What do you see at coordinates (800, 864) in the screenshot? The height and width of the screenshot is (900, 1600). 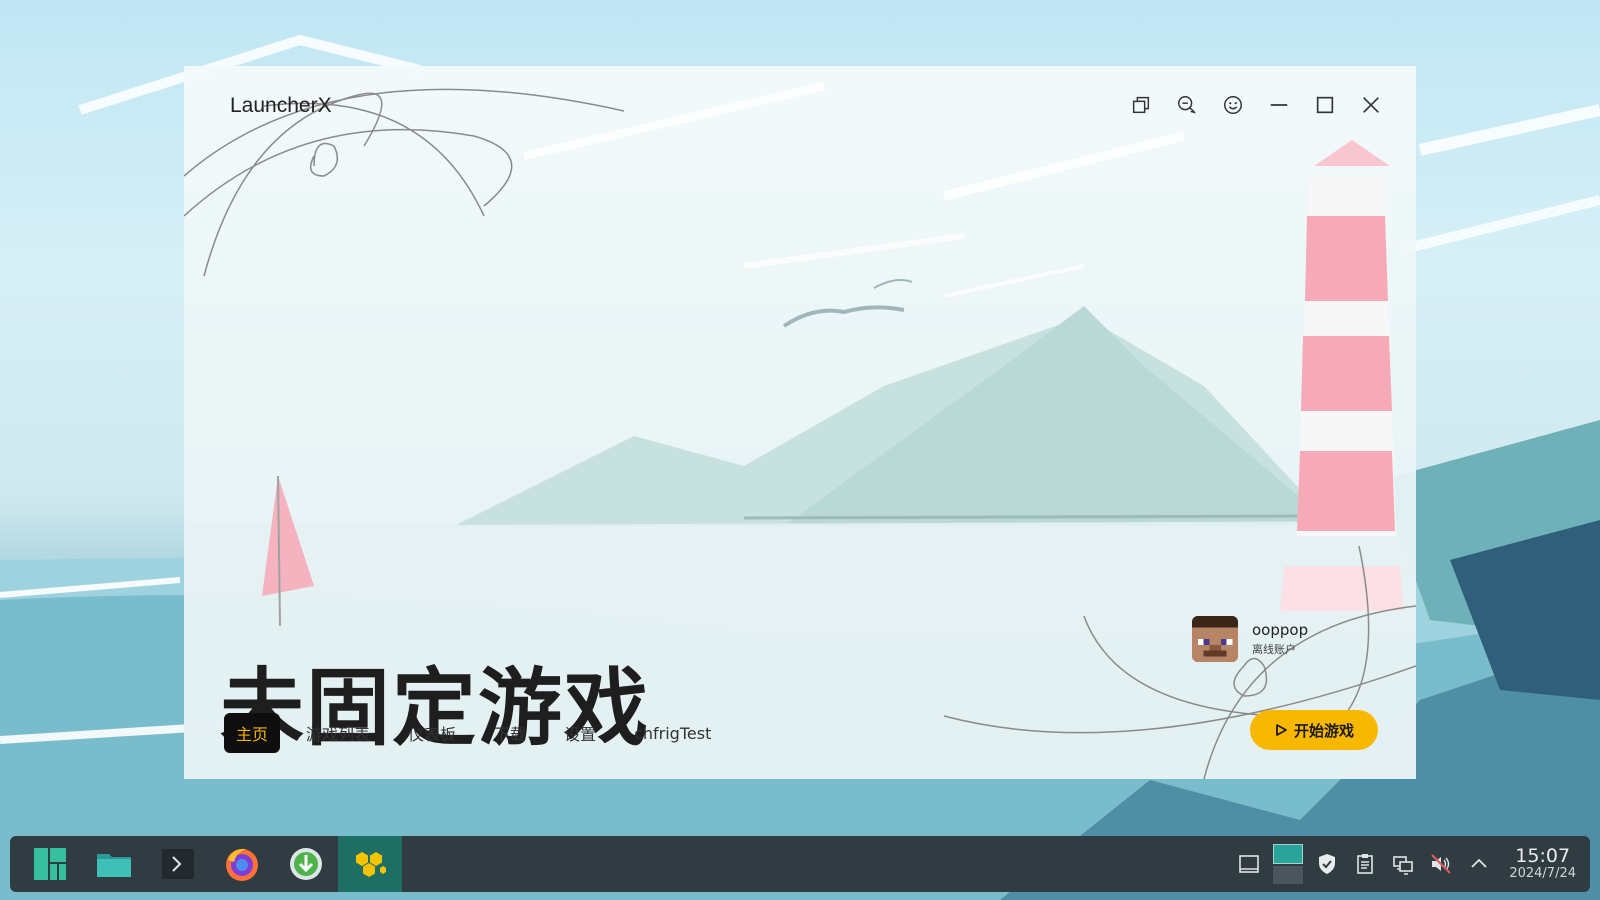 I see `taskbar: 15:07 2024/7/24` at bounding box center [800, 864].